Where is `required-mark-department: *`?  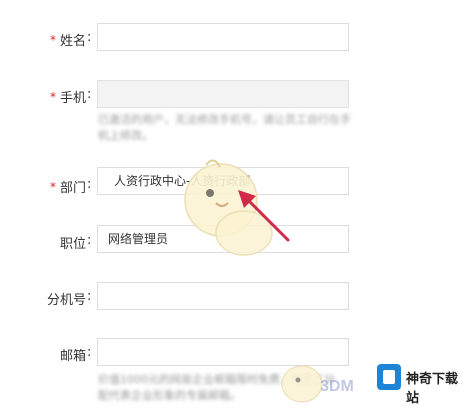 required-mark-department: * is located at coordinates (53, 187).